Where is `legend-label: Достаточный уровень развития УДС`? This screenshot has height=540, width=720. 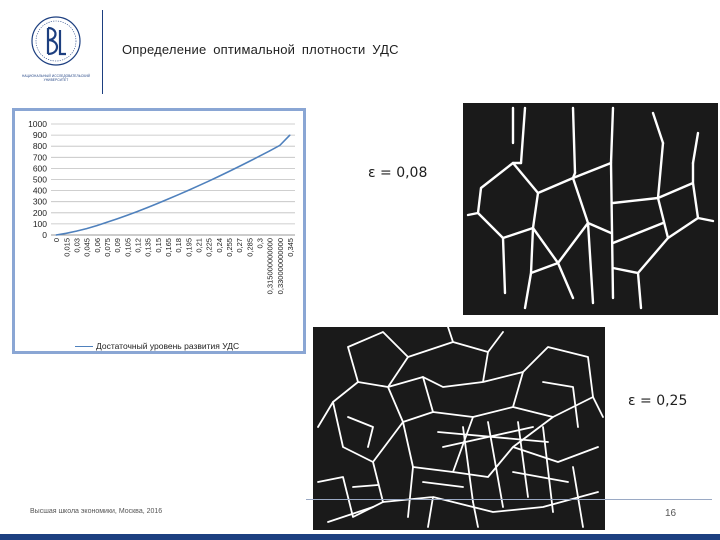 legend-label: Достаточный уровень развития УДС is located at coordinates (168, 346).